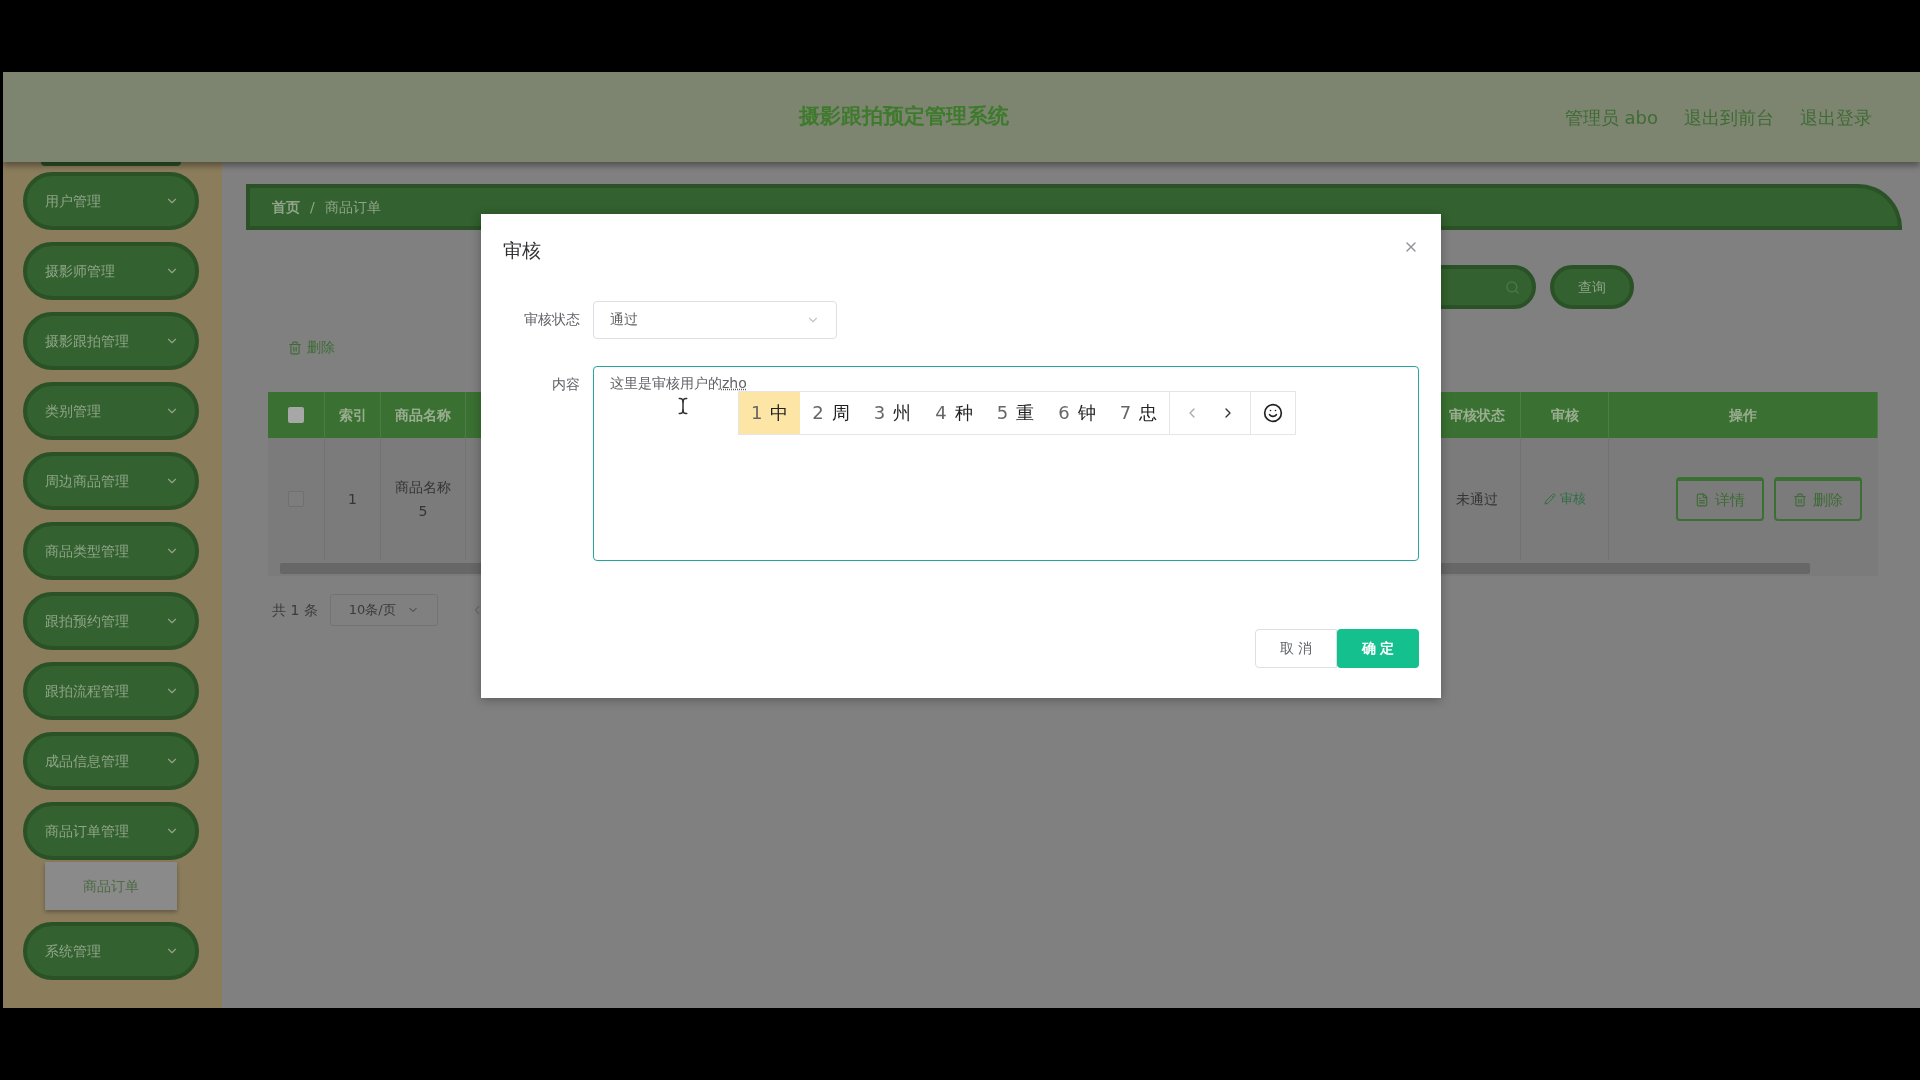  Describe the element at coordinates (111, 481) in the screenshot. I see `sidebar-menu-item: 周边商品管理` at that location.